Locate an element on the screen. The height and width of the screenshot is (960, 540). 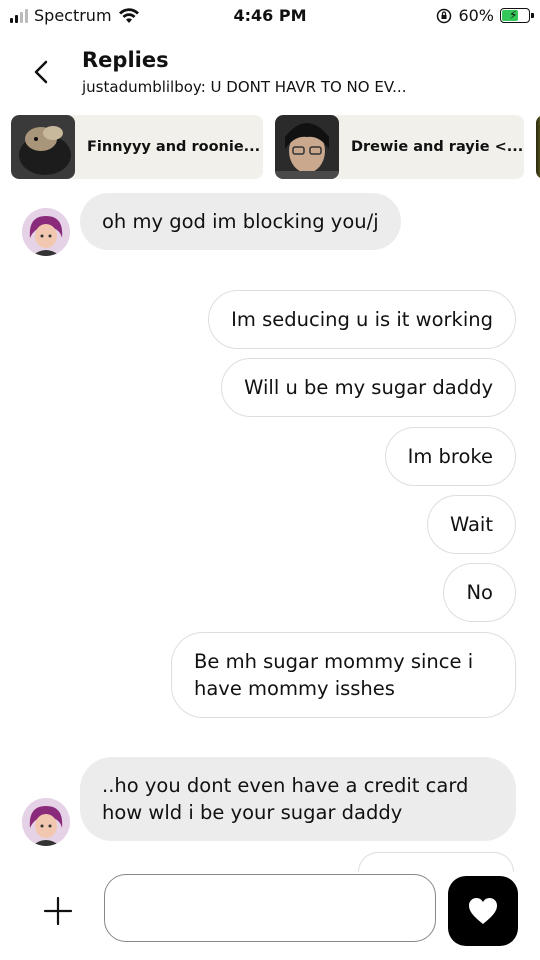
chevron-left-icon is located at coordinates (42, 72).